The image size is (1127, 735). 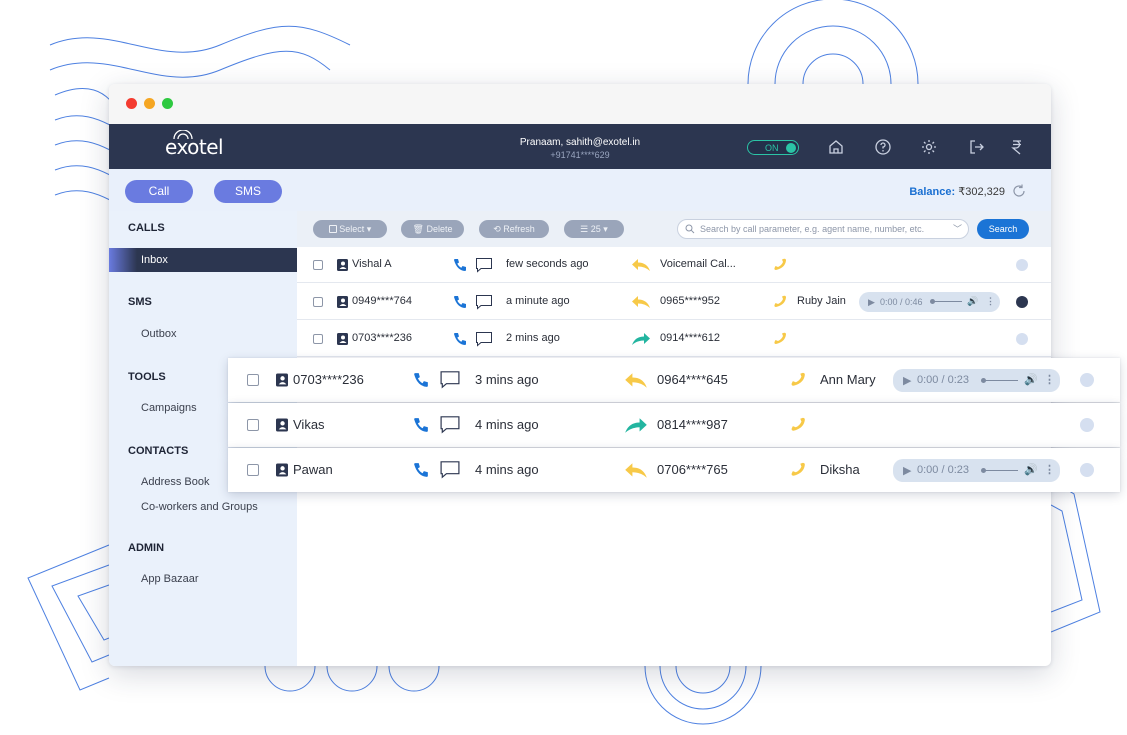 I want to click on caller-number: 0965****952, so click(x=690, y=301).